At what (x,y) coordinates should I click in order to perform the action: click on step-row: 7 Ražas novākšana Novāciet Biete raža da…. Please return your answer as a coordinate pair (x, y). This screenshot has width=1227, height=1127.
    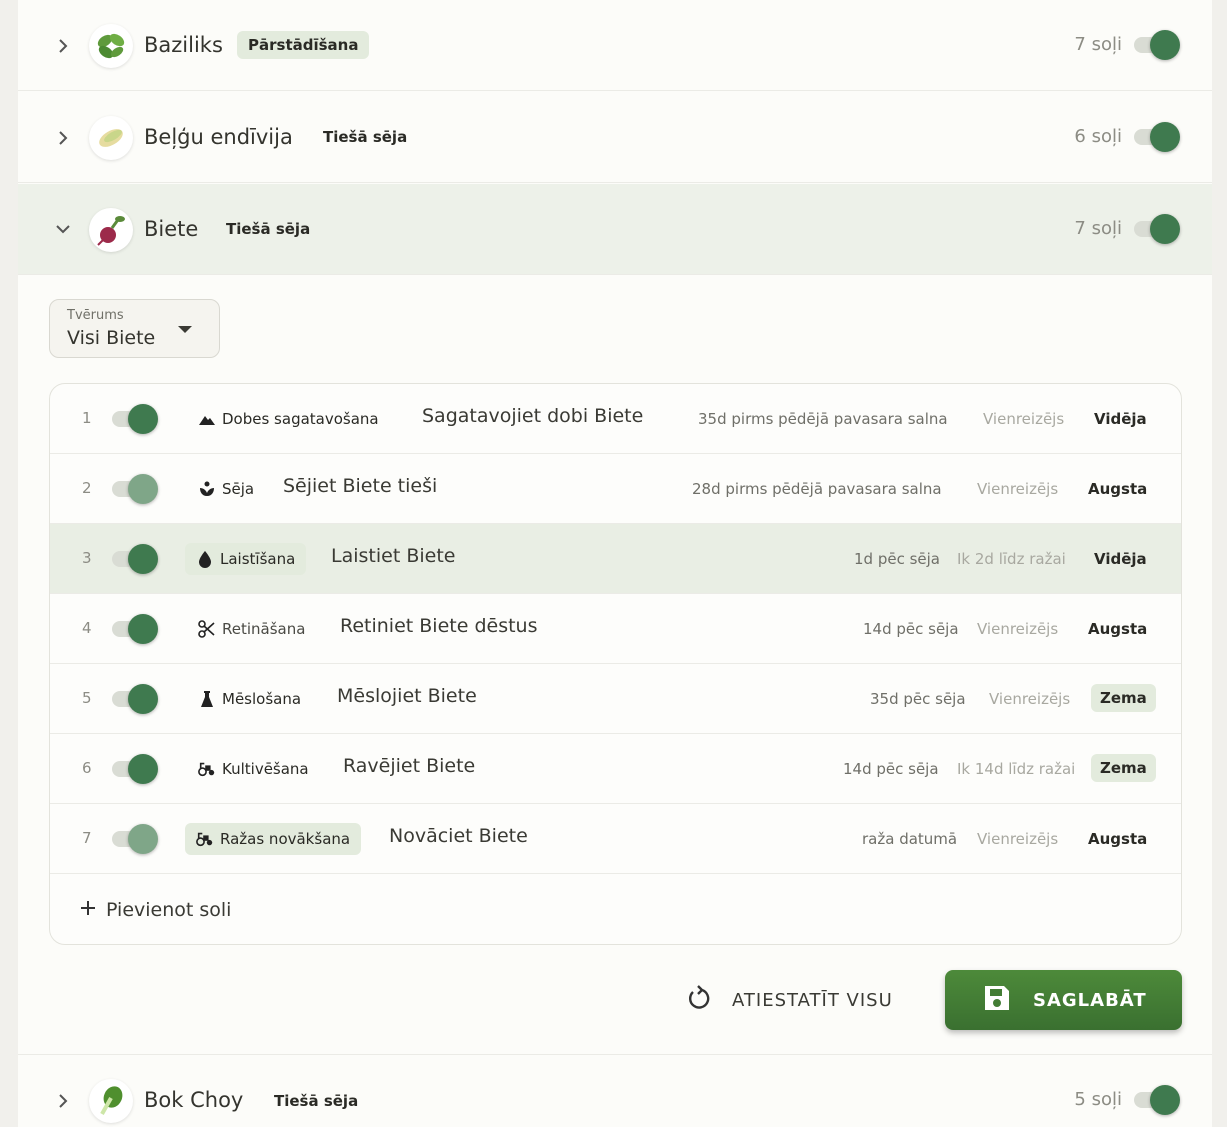
    Looking at the image, I should click on (615, 839).